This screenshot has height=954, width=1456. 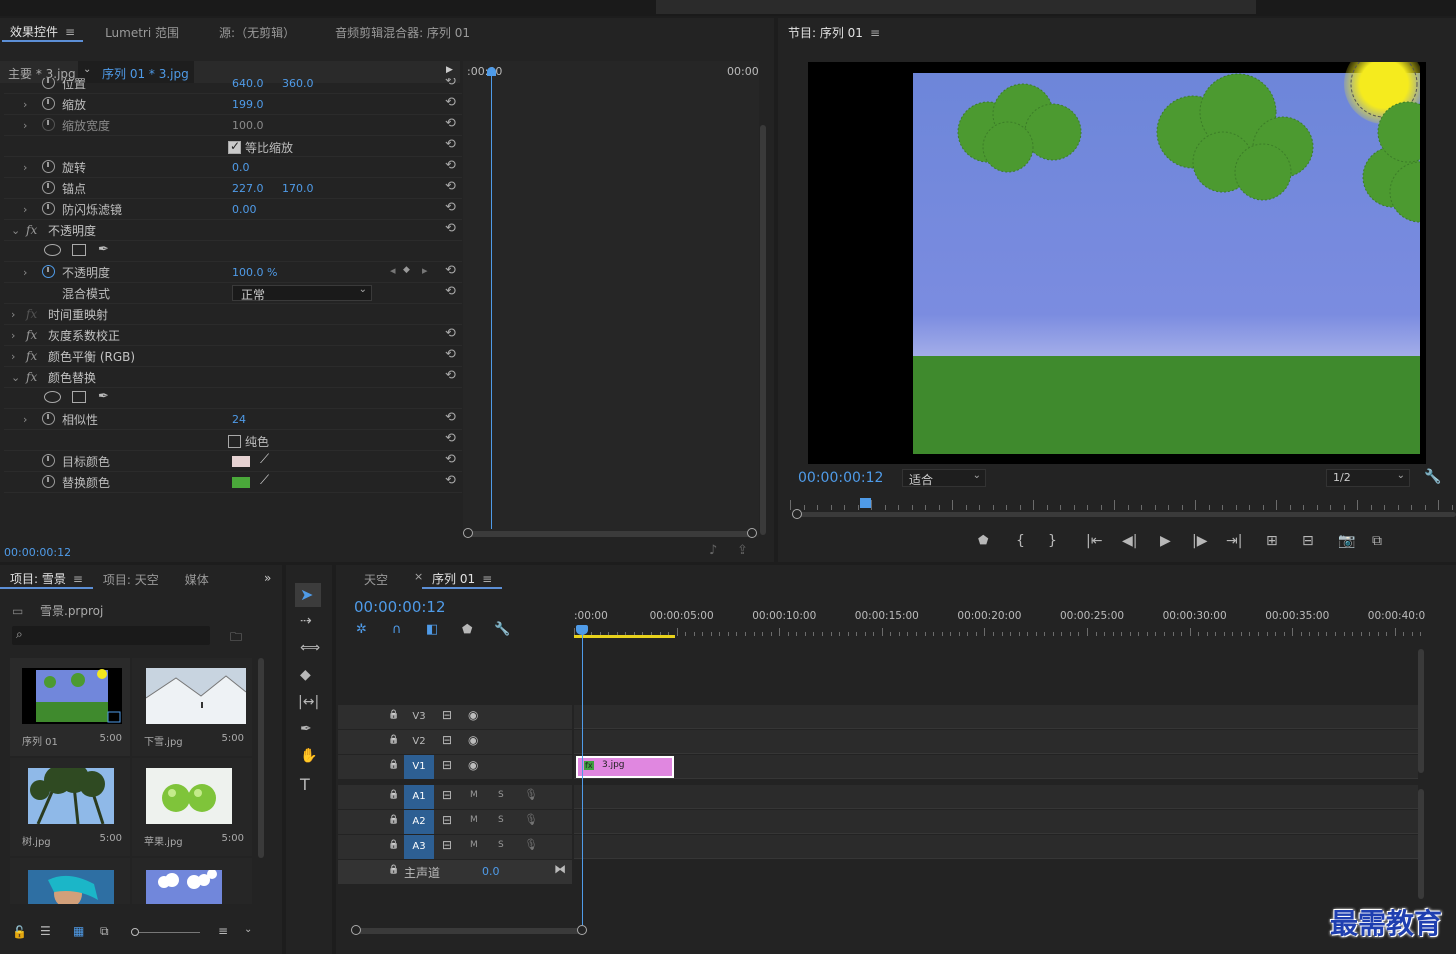 What do you see at coordinates (996, 797) in the screenshot?
I see `track-lane` at bounding box center [996, 797].